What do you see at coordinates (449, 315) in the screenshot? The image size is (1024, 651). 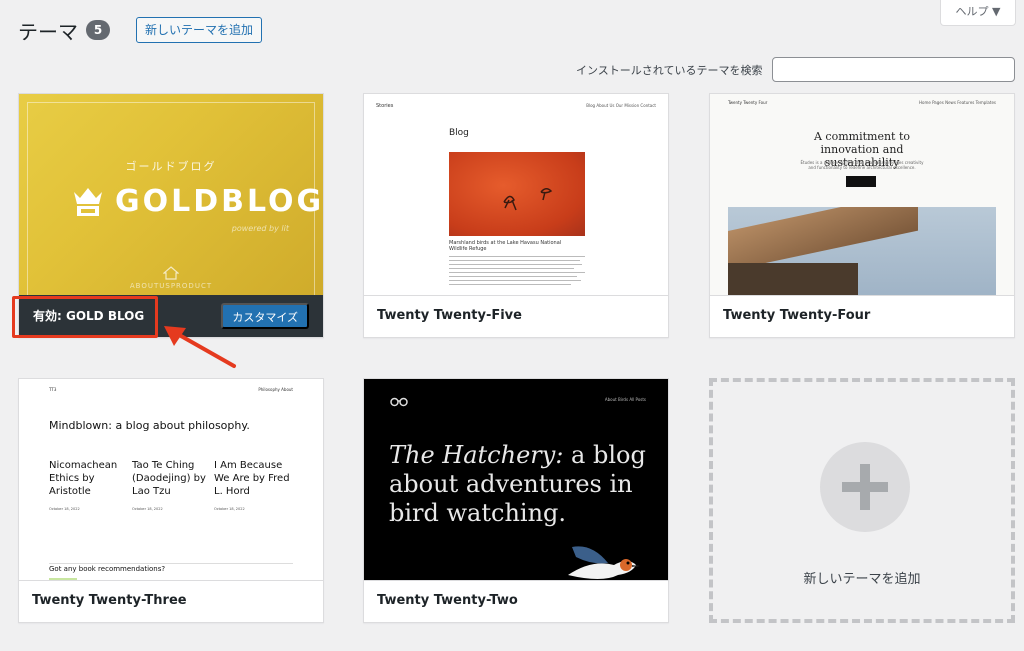 I see `theme-name: Twenty Twenty-Five` at bounding box center [449, 315].